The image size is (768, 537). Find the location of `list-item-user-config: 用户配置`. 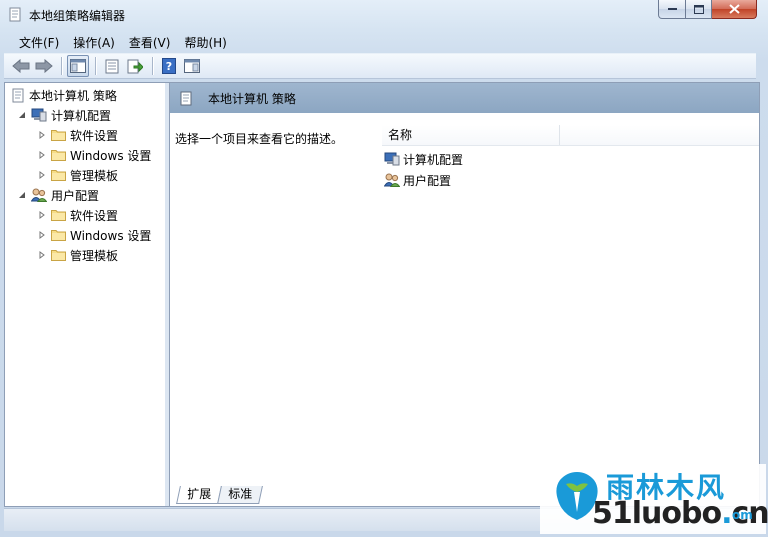

list-item-user-config: 用户配置 is located at coordinates (417, 180).